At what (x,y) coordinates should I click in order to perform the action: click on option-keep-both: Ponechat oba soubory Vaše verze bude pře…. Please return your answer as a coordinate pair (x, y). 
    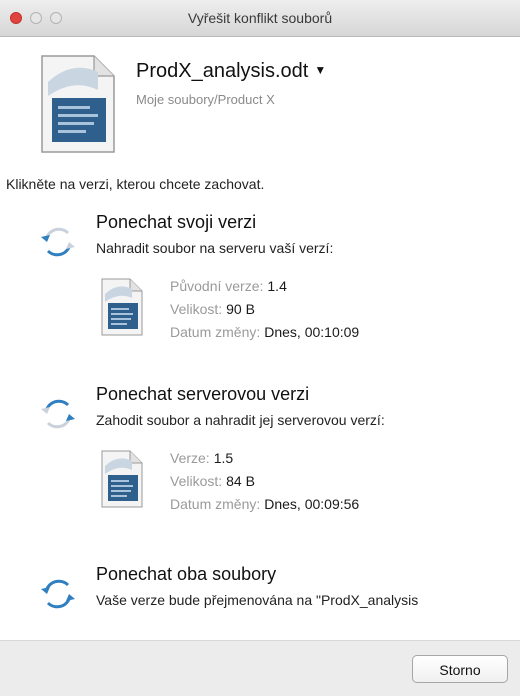
    Looking at the image, I should click on (260, 594).